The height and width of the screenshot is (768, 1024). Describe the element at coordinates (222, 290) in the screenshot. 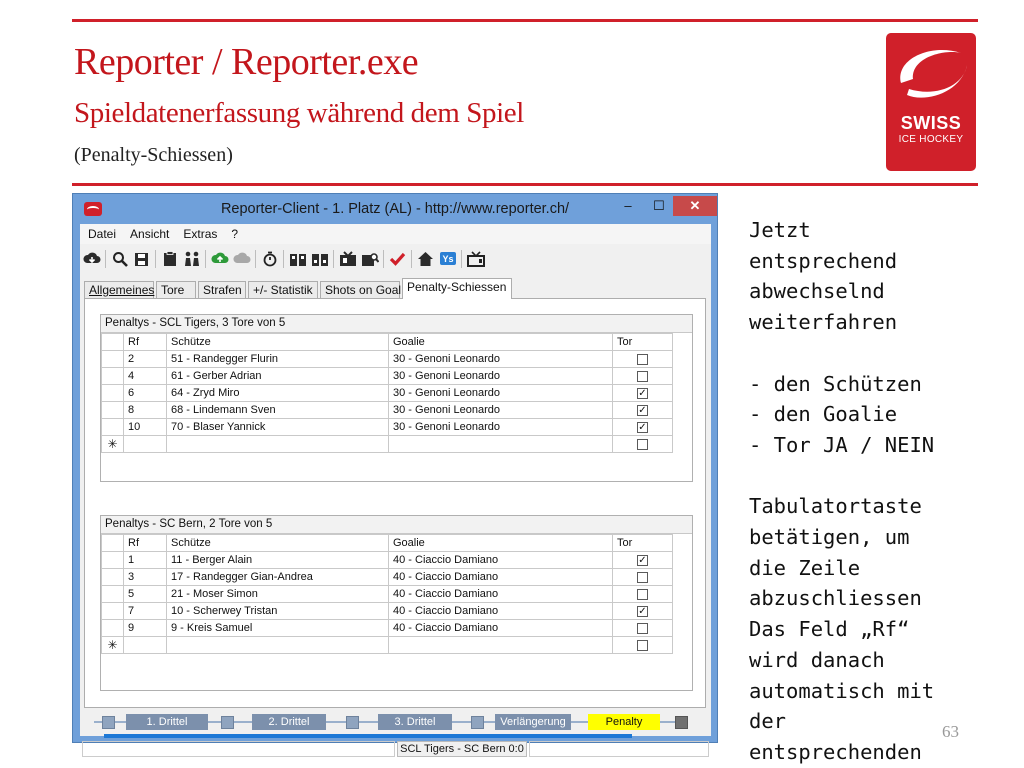

I see `tab-strafen: Strafen` at that location.